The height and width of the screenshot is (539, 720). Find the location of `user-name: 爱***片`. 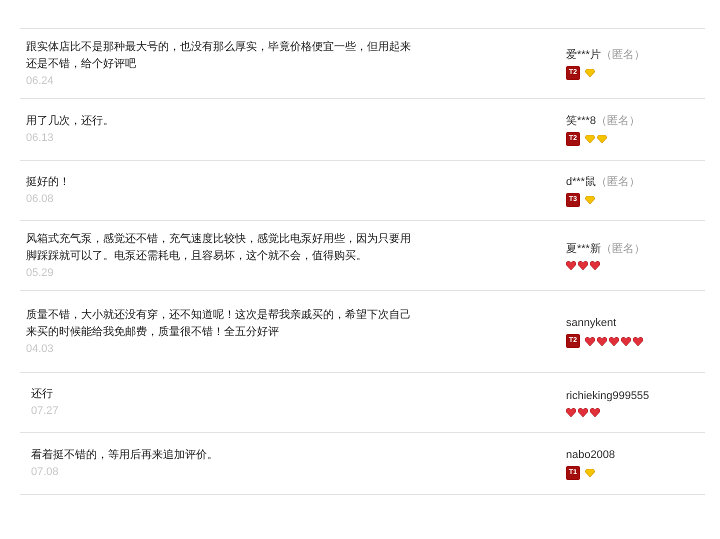

user-name: 爱***片 is located at coordinates (583, 55).